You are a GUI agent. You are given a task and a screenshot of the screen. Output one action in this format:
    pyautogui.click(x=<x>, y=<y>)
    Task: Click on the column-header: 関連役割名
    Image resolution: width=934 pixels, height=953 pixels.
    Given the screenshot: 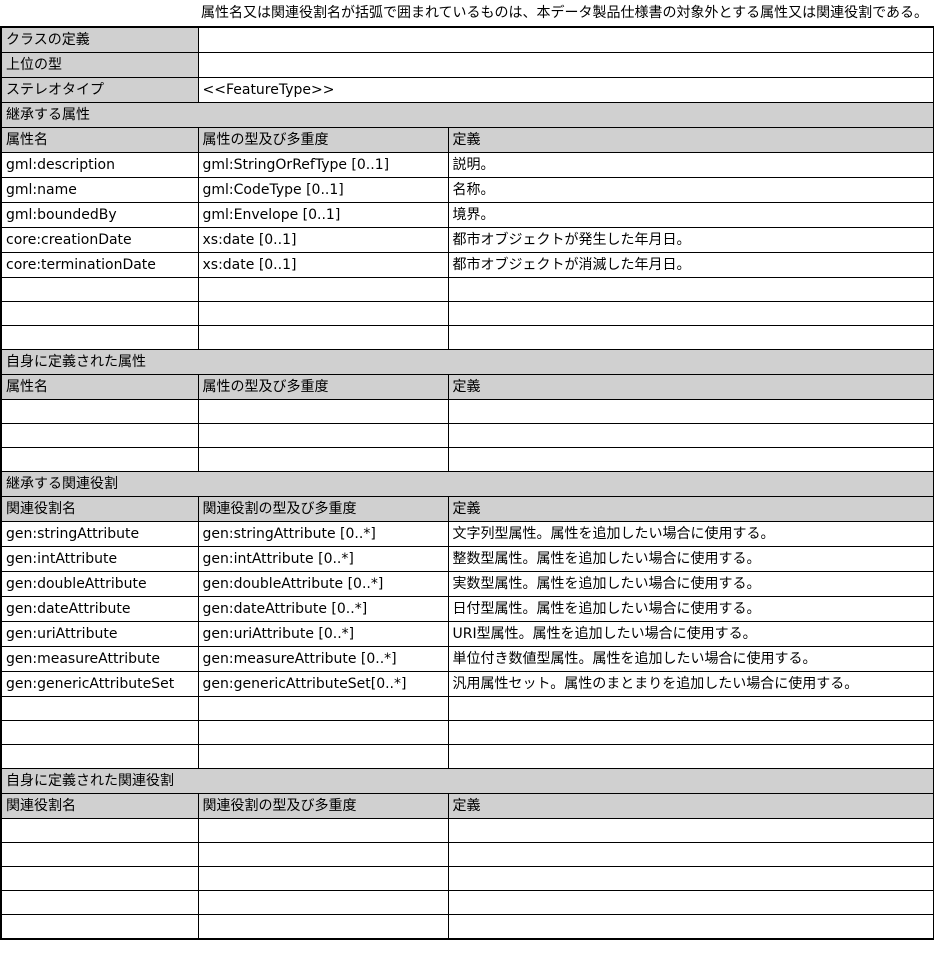 What is the action you would take?
    pyautogui.click(x=99, y=806)
    